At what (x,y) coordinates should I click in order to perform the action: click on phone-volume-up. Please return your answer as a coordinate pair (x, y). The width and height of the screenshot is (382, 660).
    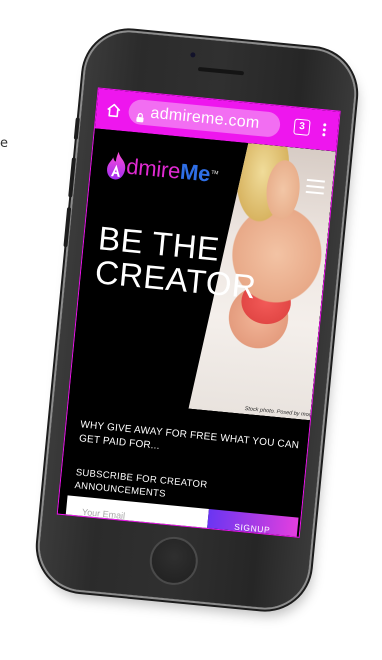
    Looking at the image, I should click on (72, 177).